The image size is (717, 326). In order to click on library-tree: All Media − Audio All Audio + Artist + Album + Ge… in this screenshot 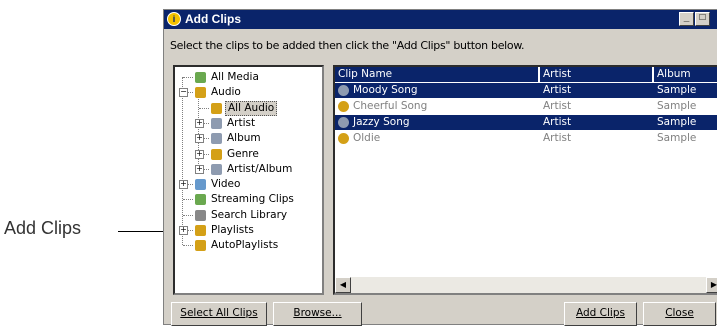, I will do `click(248, 180)`.